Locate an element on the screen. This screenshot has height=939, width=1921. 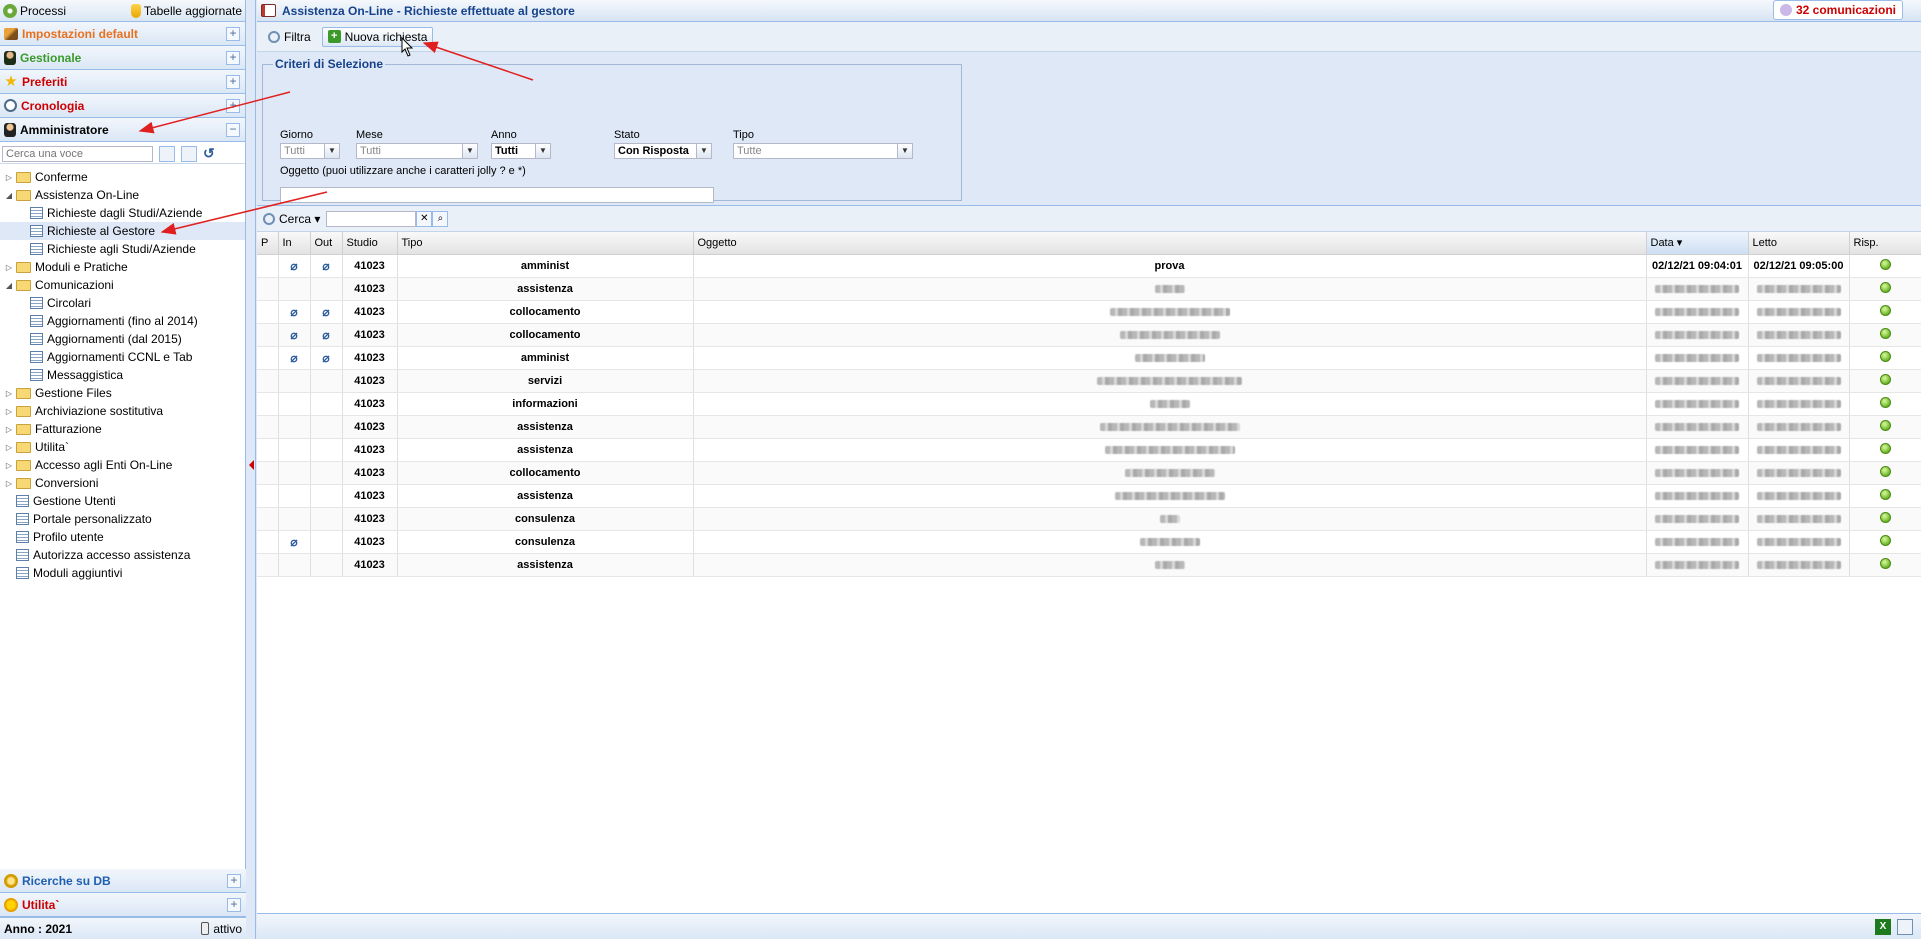
sidebar-splitter is located at coordinates (251, 469).